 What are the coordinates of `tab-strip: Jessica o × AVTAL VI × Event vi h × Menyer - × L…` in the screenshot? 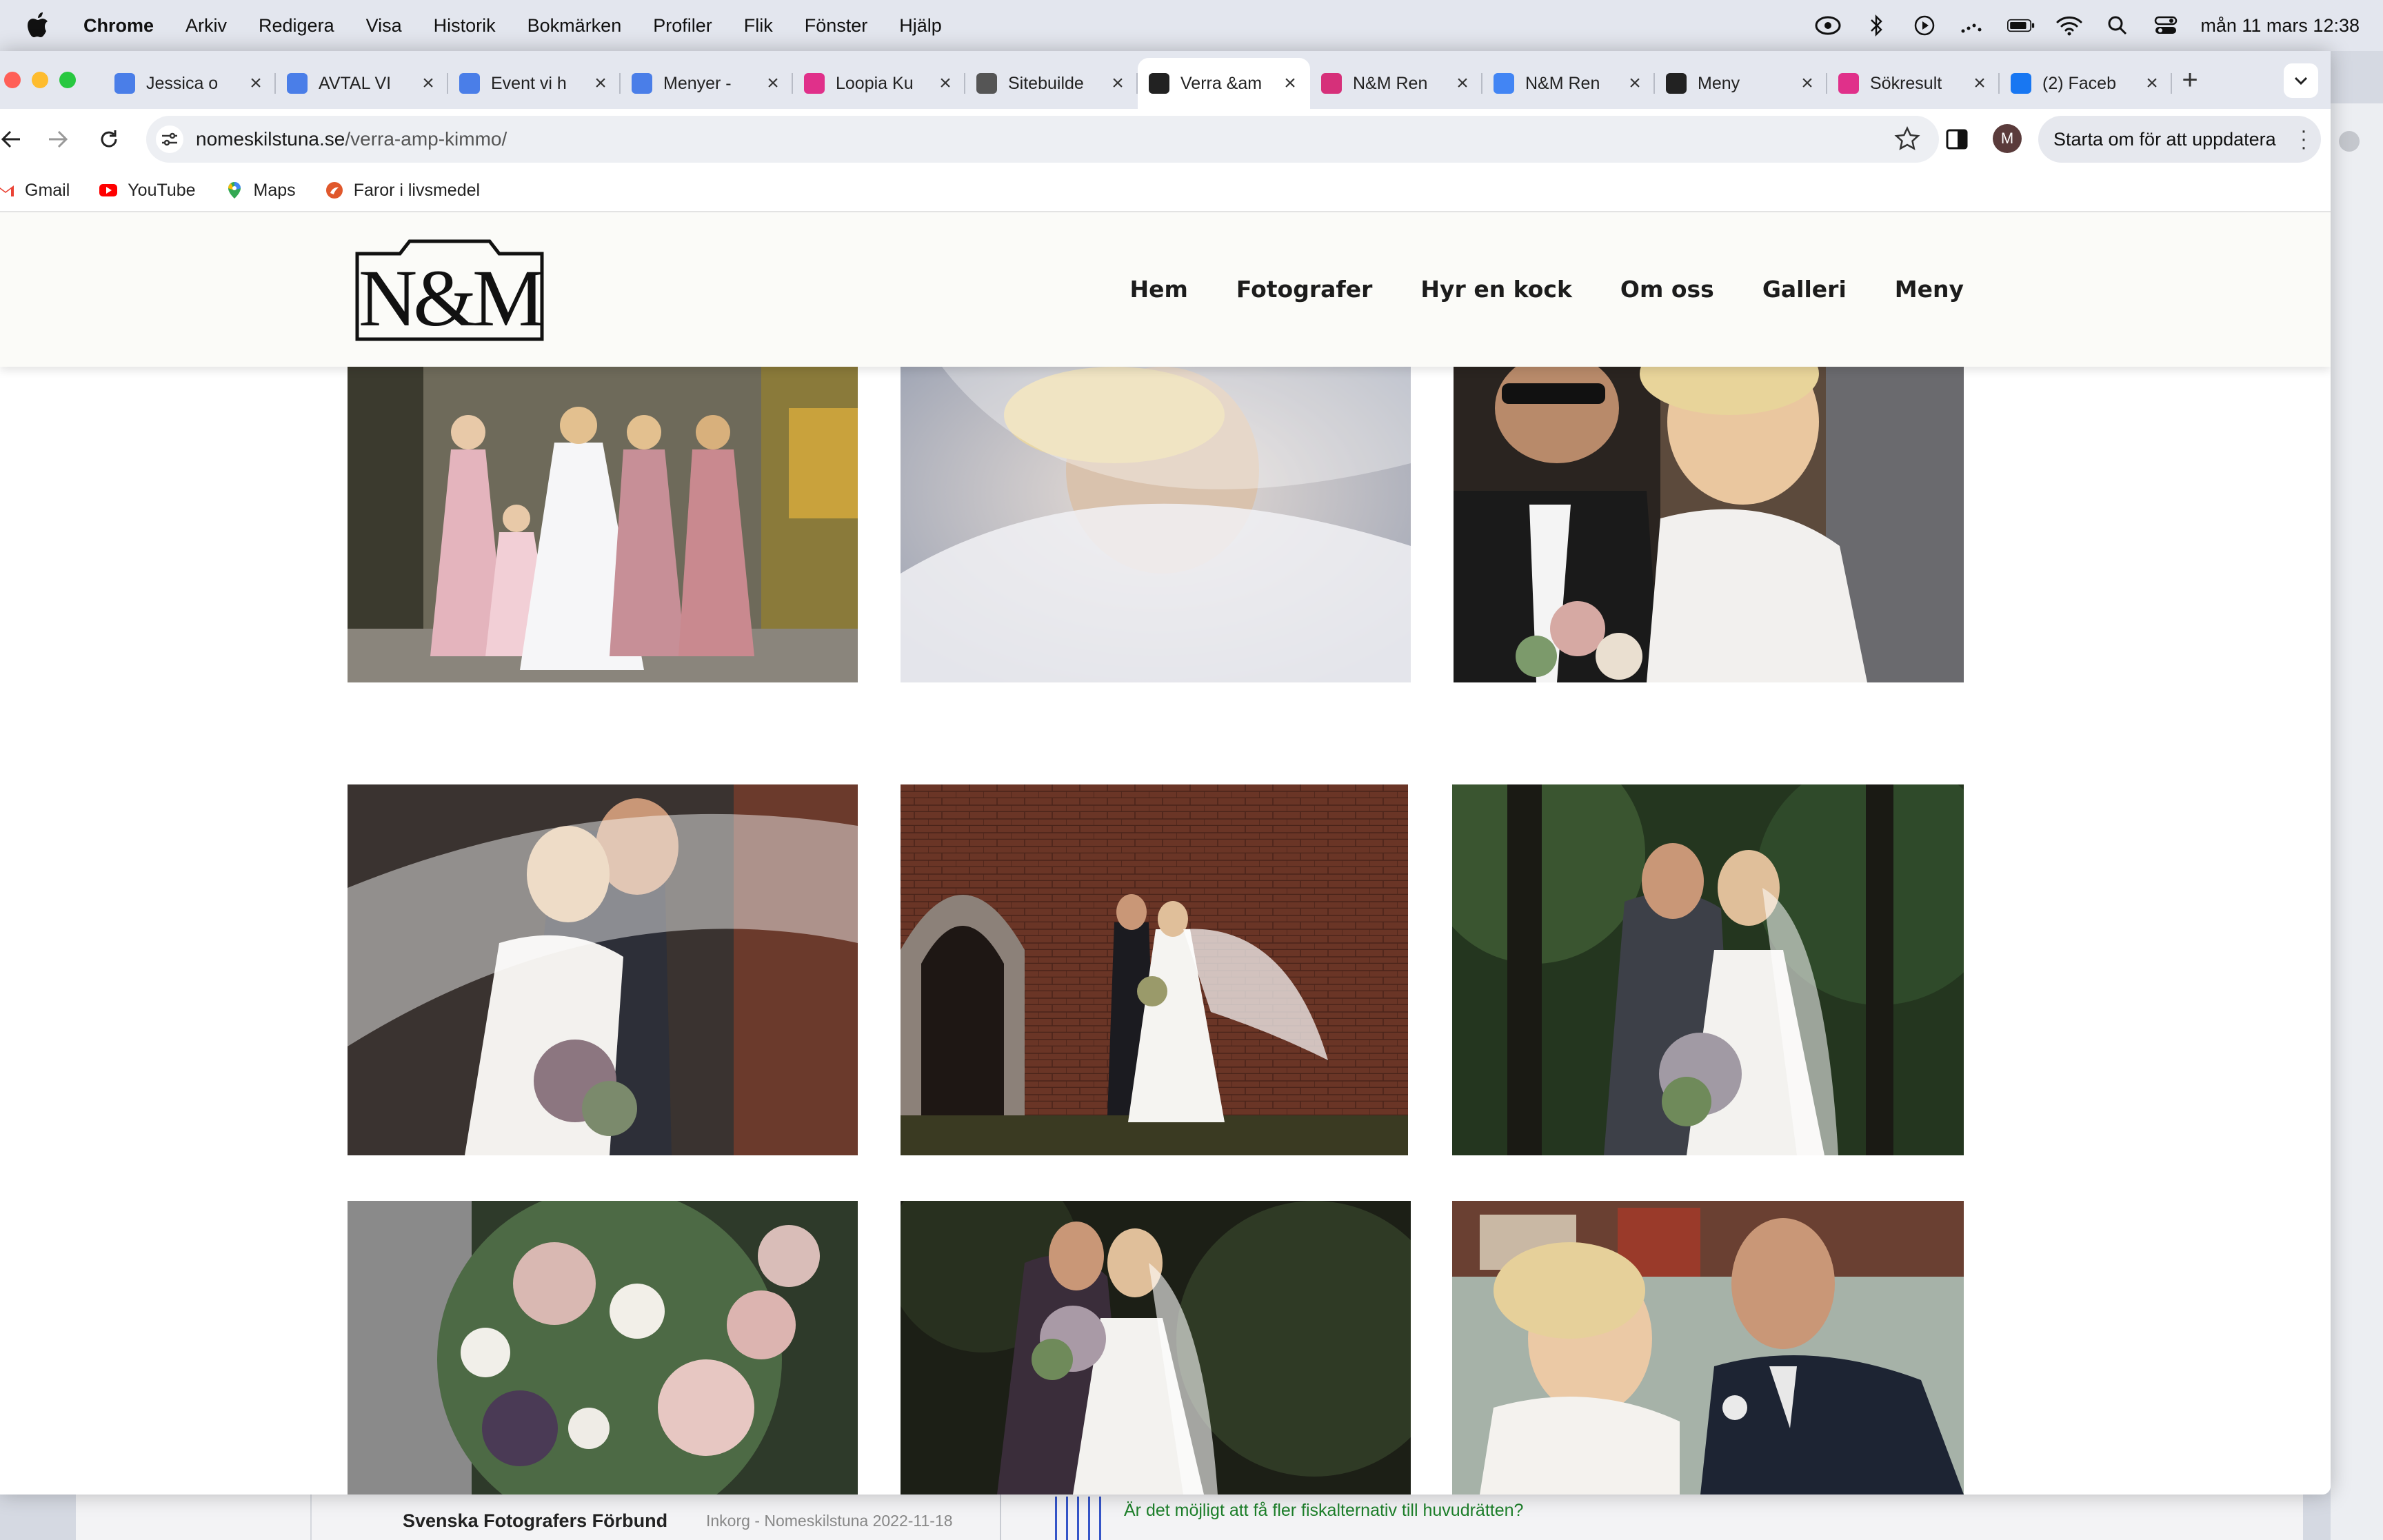 It's located at (1165, 80).